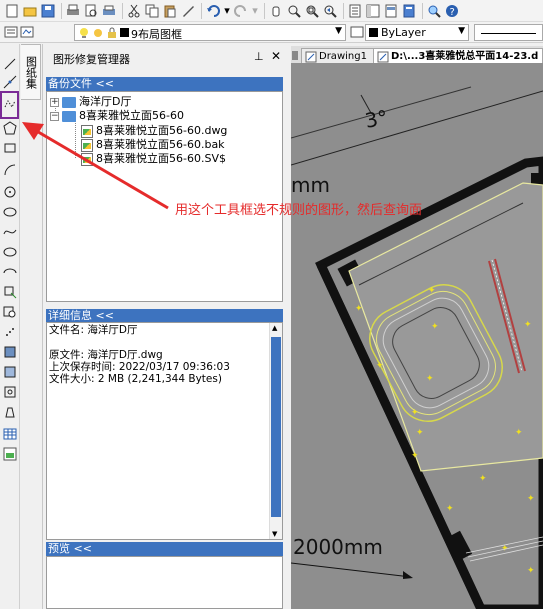 Image resolution: width=543 pixels, height=609 pixels. I want to click on annotation-arrow, so click(95, 166).